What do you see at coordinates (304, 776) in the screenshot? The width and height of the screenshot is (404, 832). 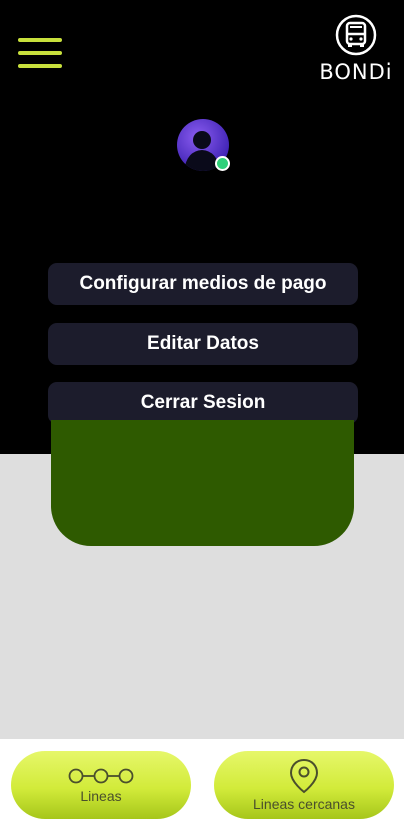 I see `location-pin-icon` at bounding box center [304, 776].